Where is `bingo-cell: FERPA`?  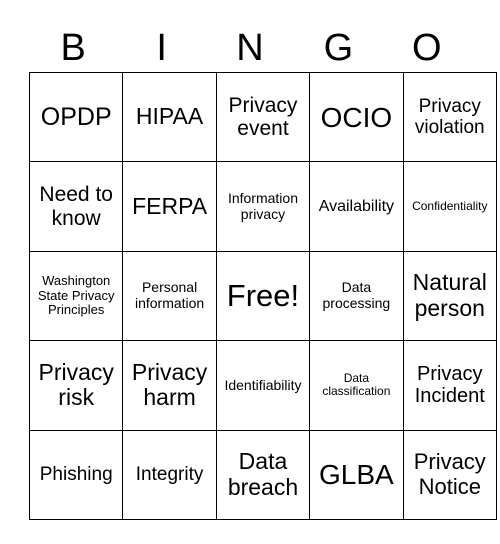 bingo-cell: FERPA is located at coordinates (169, 206).